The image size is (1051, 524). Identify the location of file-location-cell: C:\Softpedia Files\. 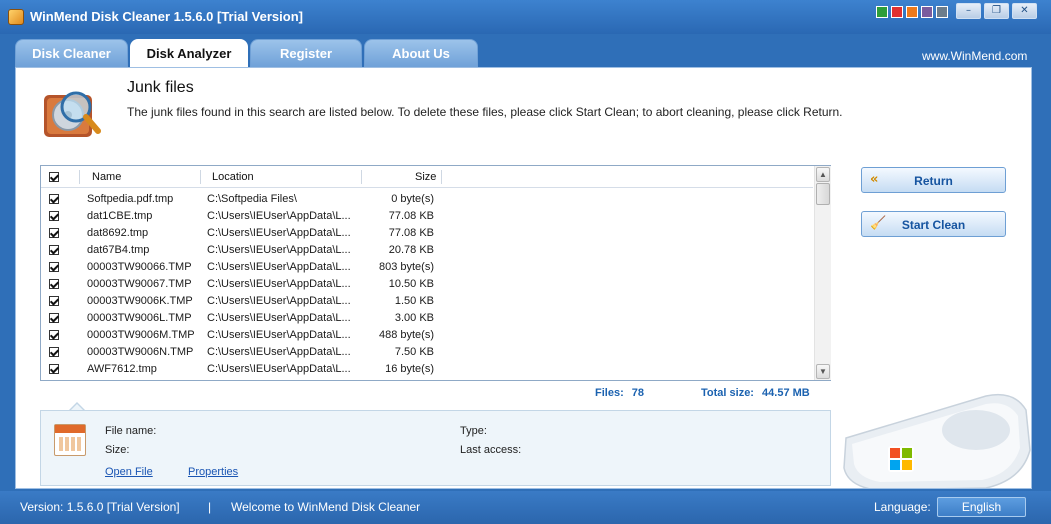
(252, 199).